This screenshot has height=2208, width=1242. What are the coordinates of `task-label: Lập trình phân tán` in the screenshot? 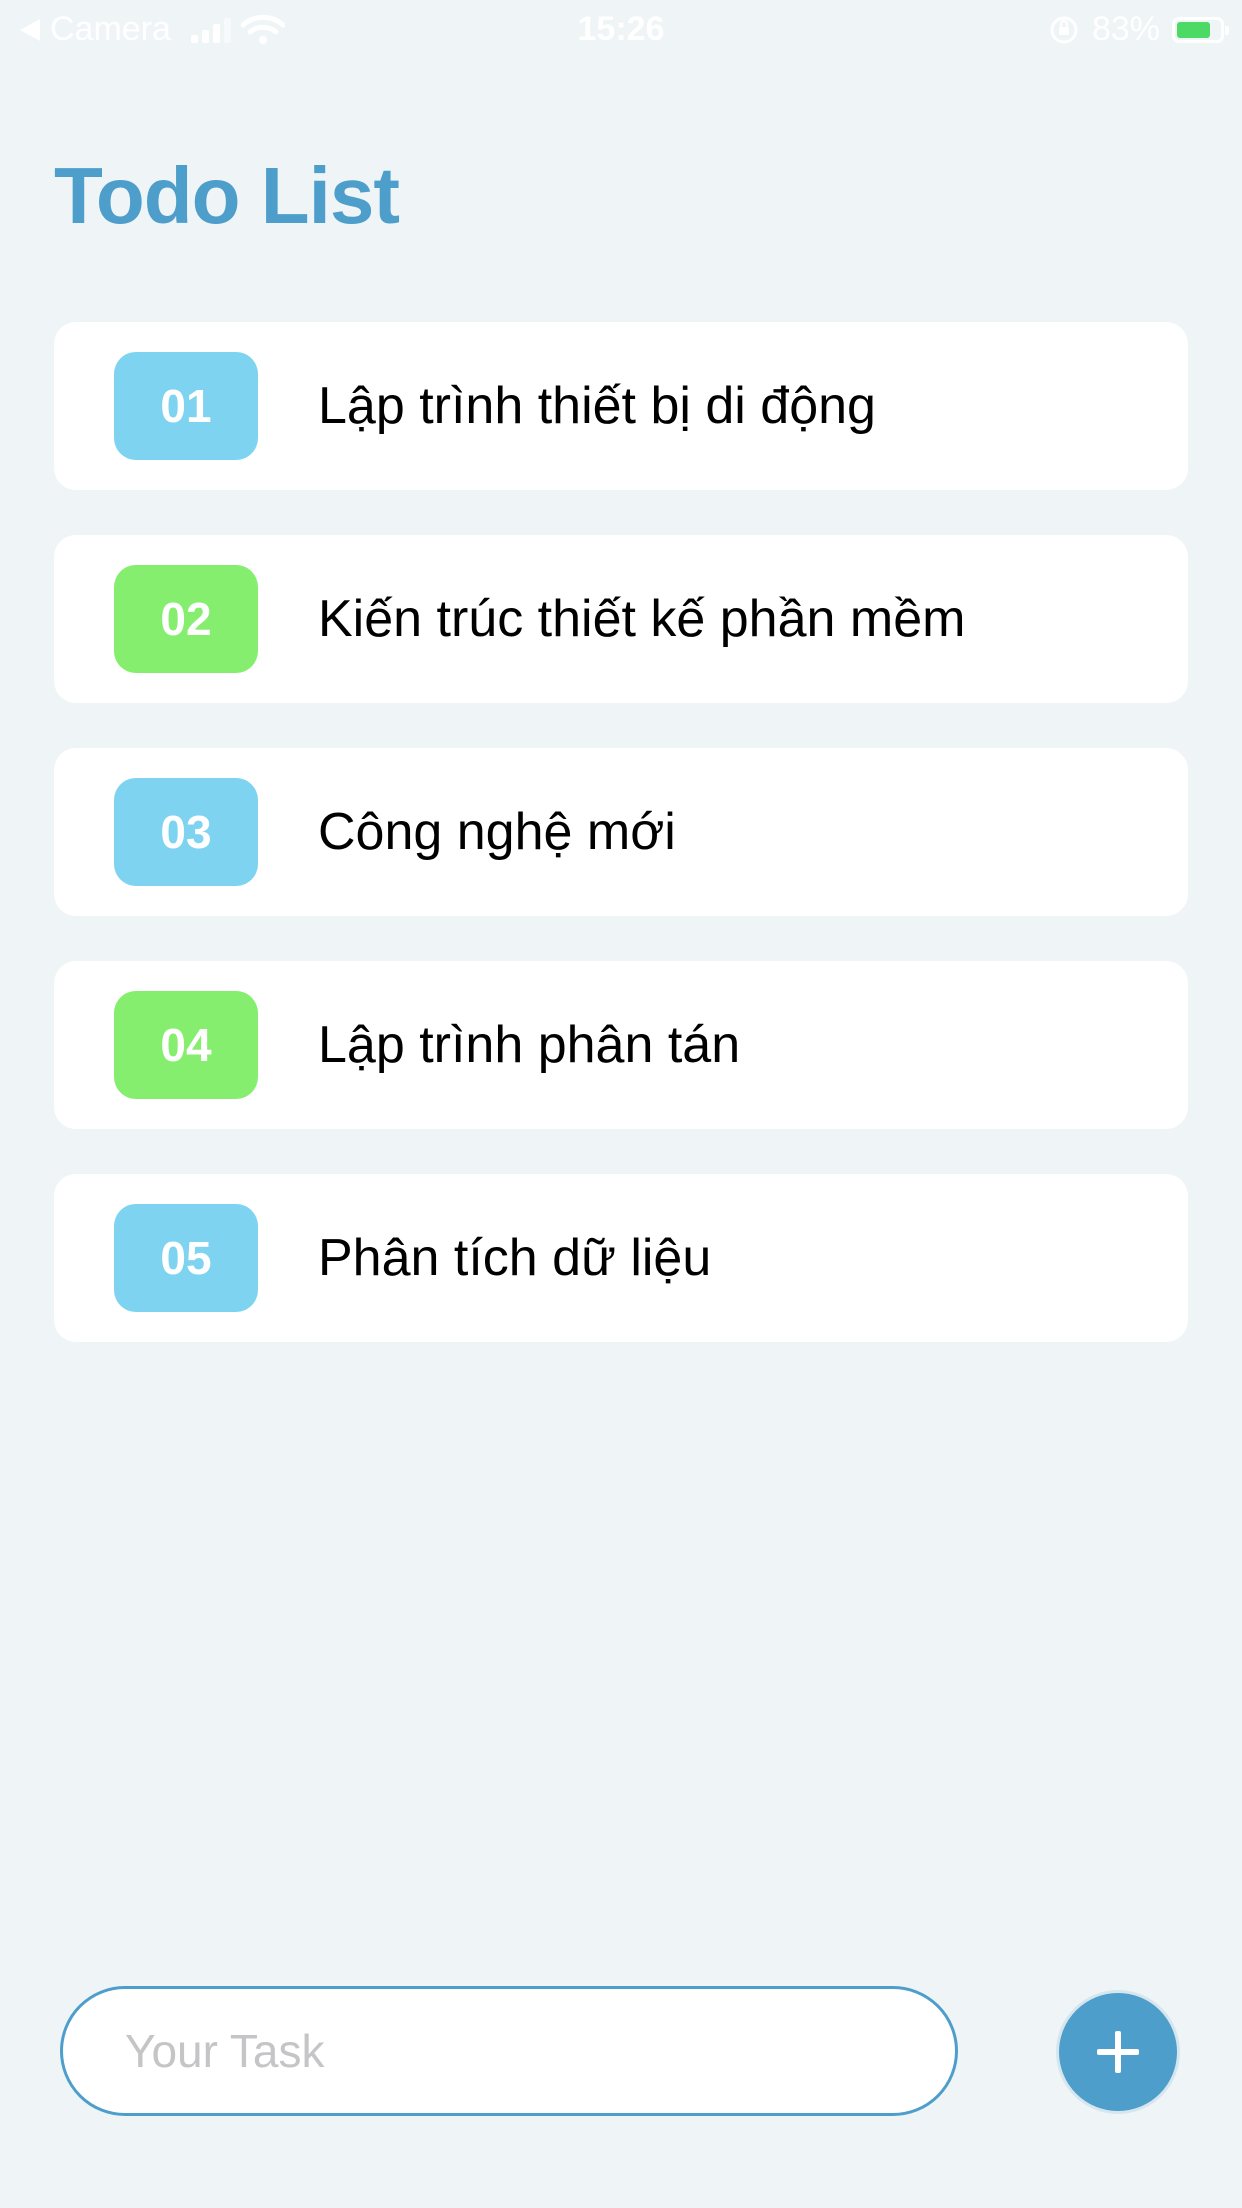 It's located at (529, 1045).